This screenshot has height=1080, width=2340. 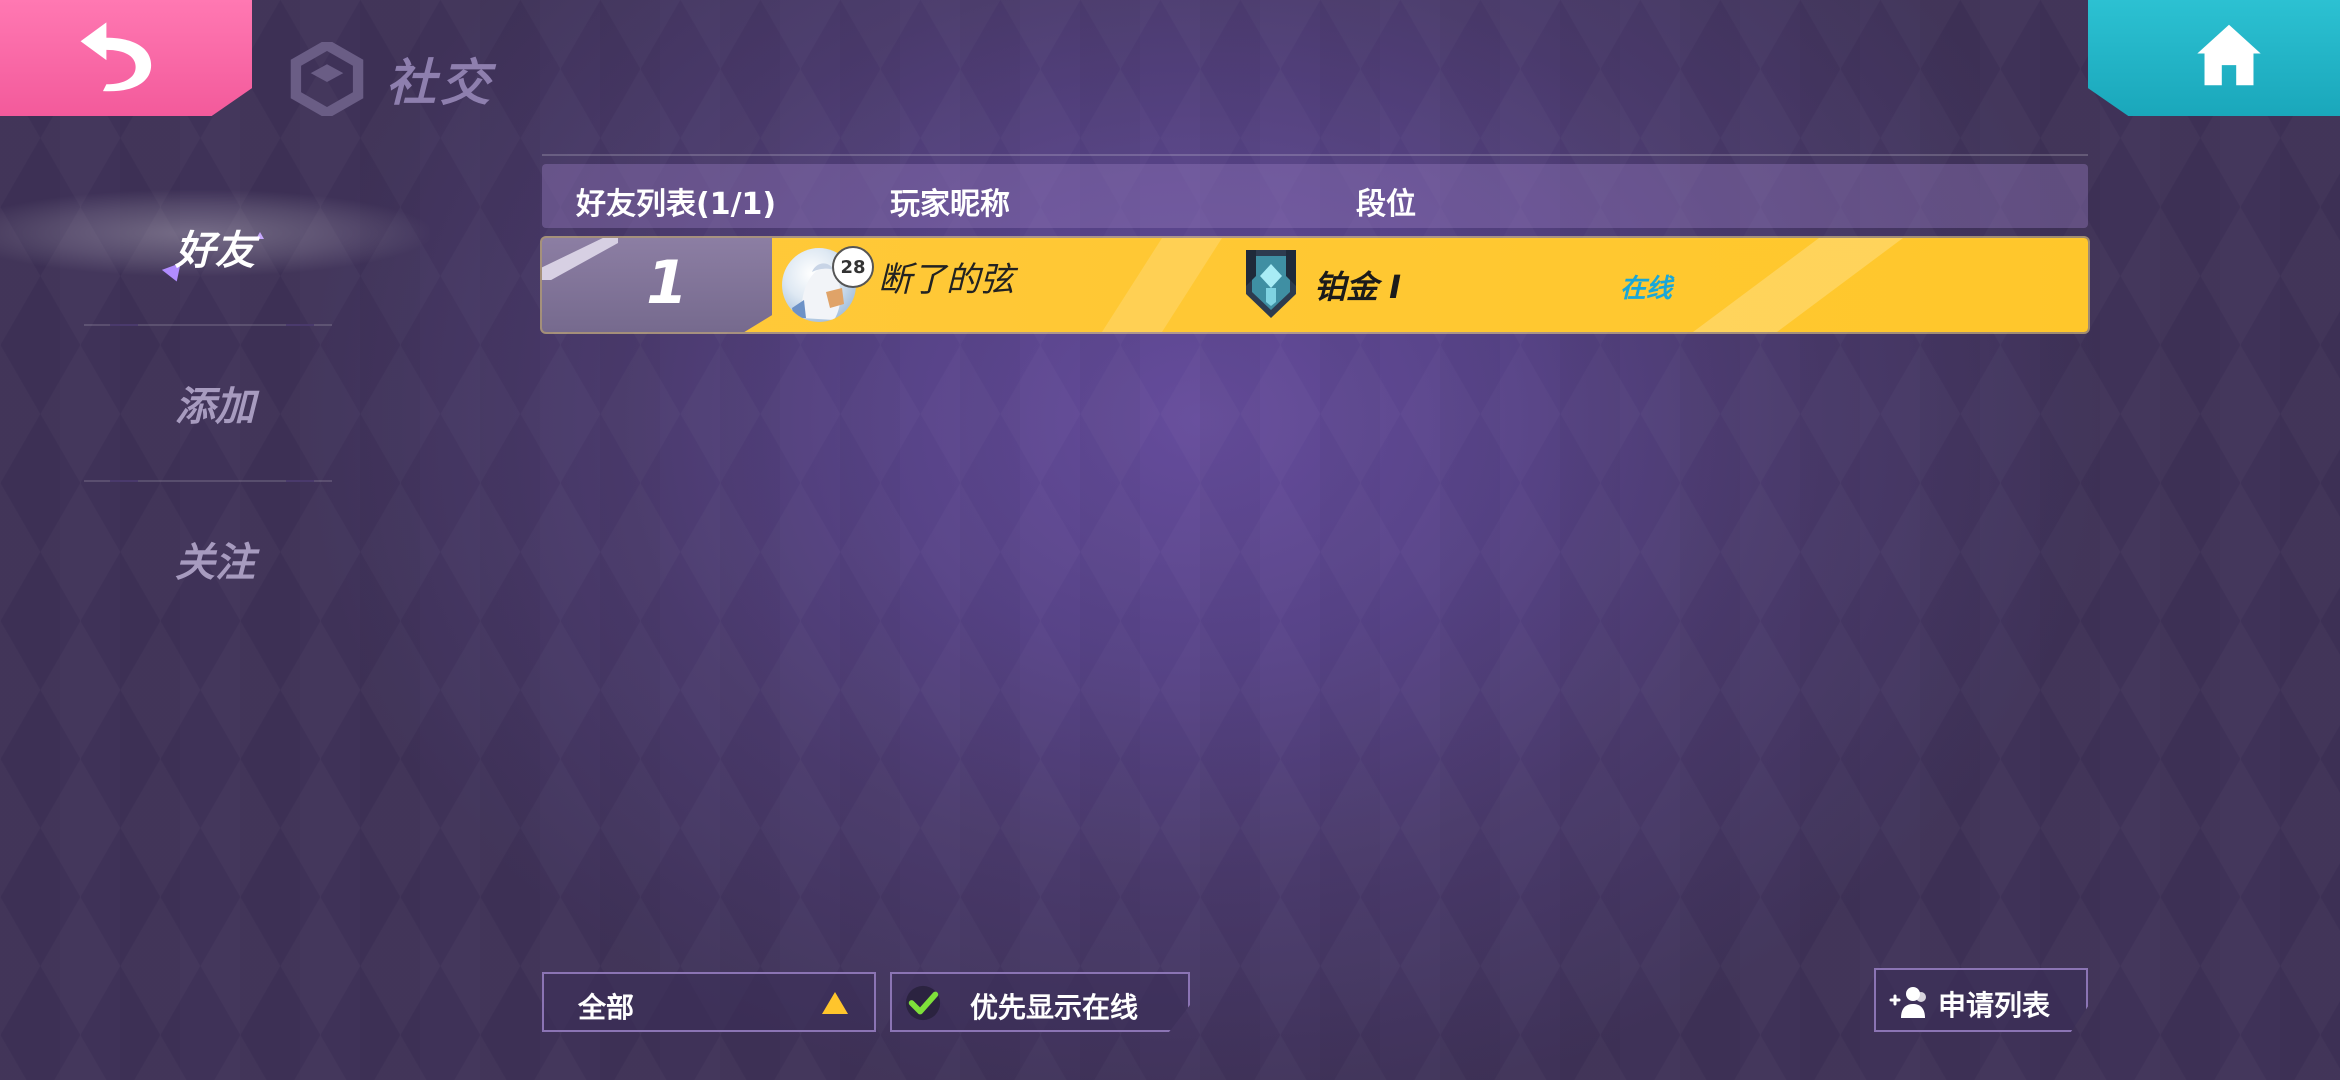 I want to click on column-header-tier: 段位, so click(x=1386, y=204).